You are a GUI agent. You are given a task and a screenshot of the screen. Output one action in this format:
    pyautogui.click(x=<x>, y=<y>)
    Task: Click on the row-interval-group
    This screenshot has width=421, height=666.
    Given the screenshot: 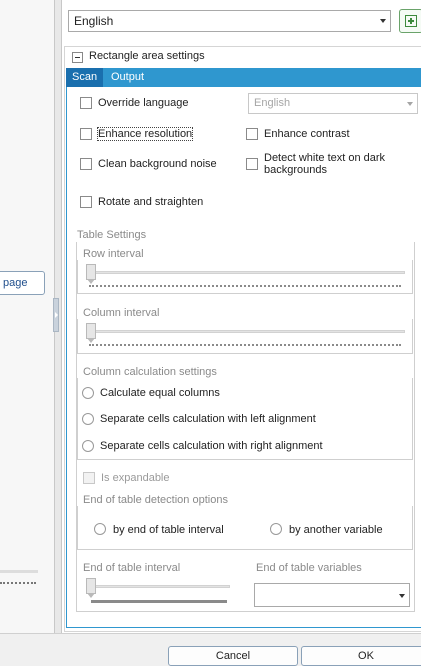 What is the action you would take?
    pyautogui.click(x=245, y=277)
    